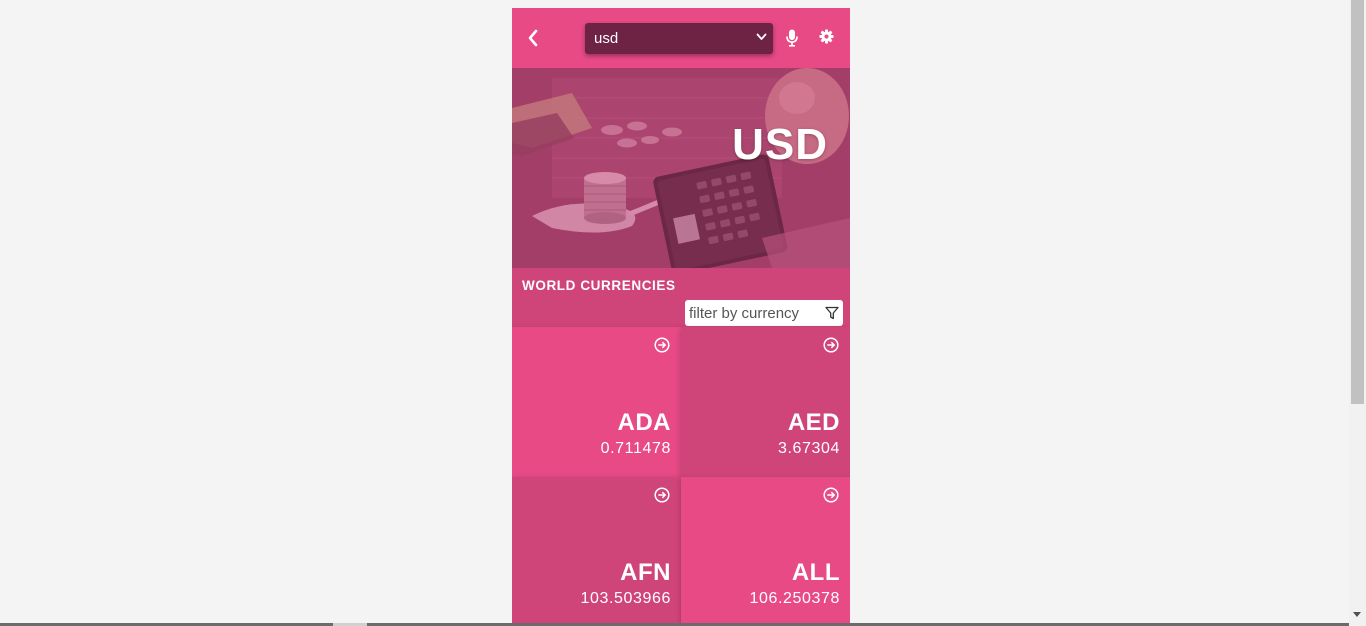  Describe the element at coordinates (794, 598) in the screenshot. I see `currency-rate: 106.250378` at that location.